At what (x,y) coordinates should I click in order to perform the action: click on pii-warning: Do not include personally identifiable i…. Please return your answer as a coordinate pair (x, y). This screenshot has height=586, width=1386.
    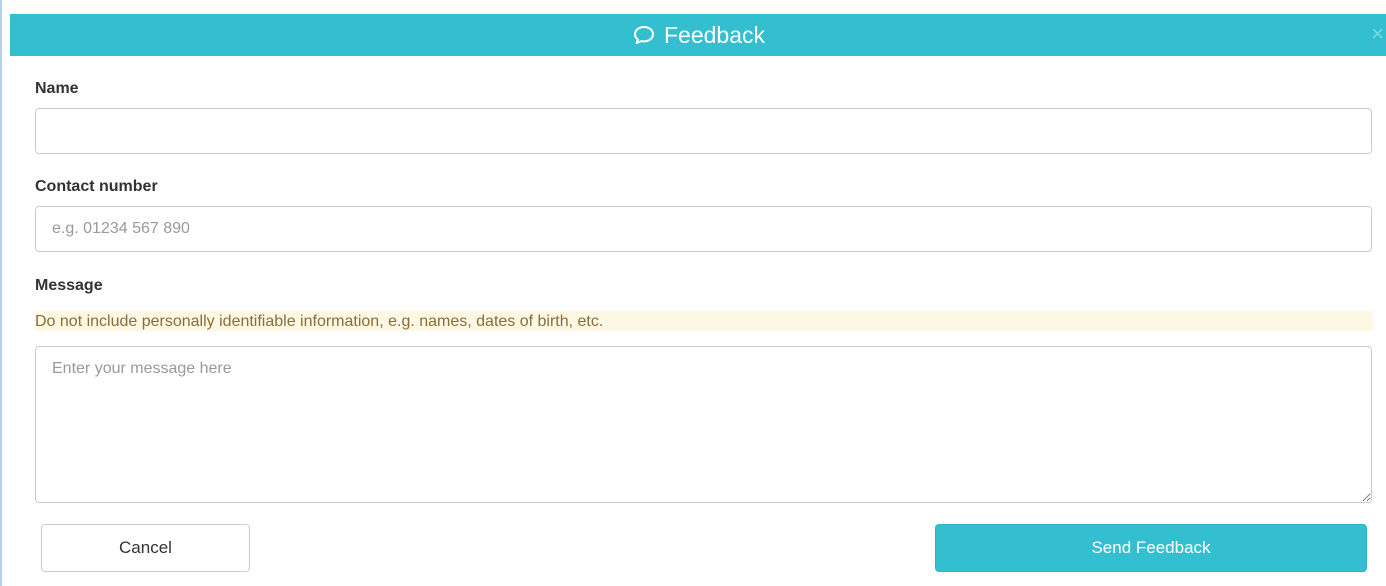
    Looking at the image, I should click on (704, 321).